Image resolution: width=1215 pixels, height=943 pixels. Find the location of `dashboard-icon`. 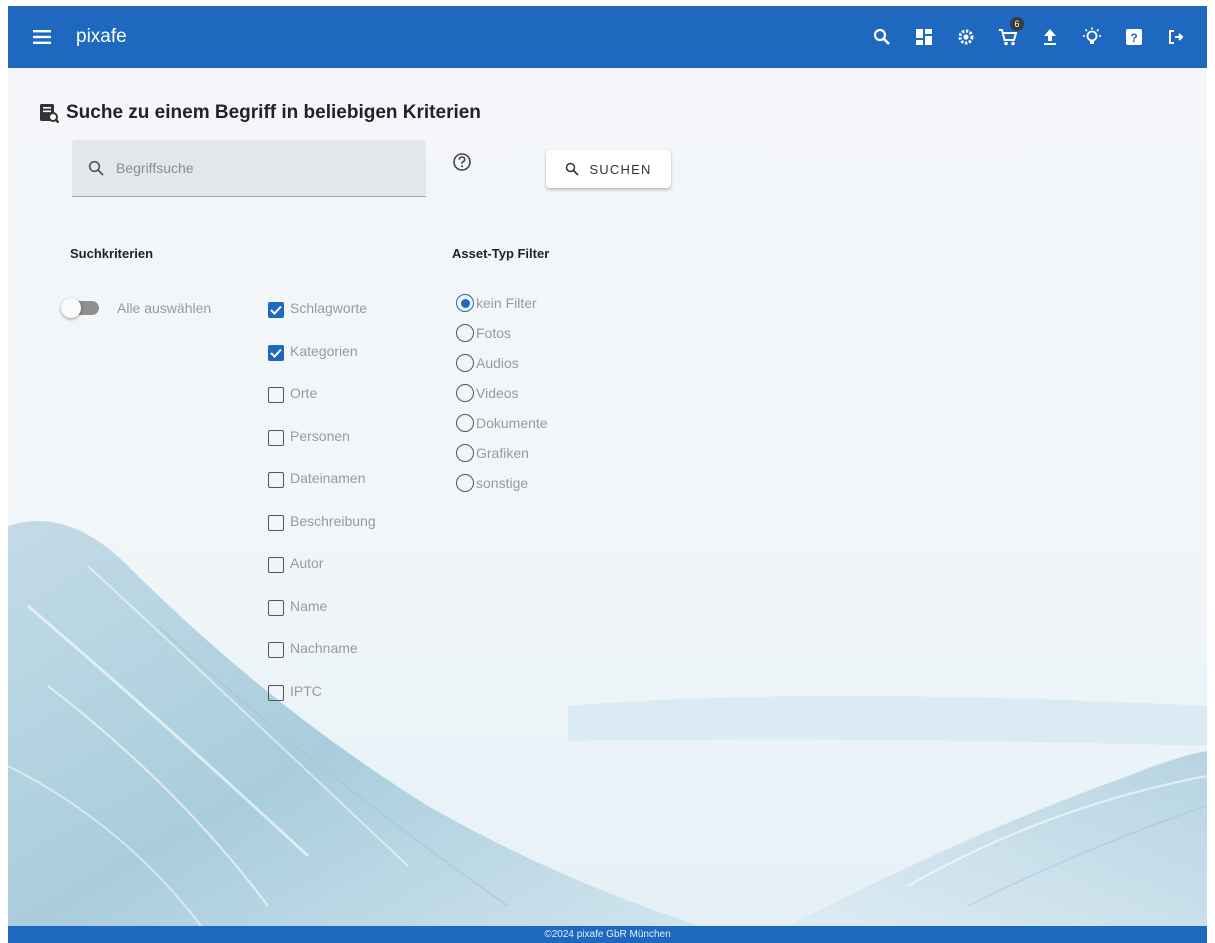

dashboard-icon is located at coordinates (924, 37).